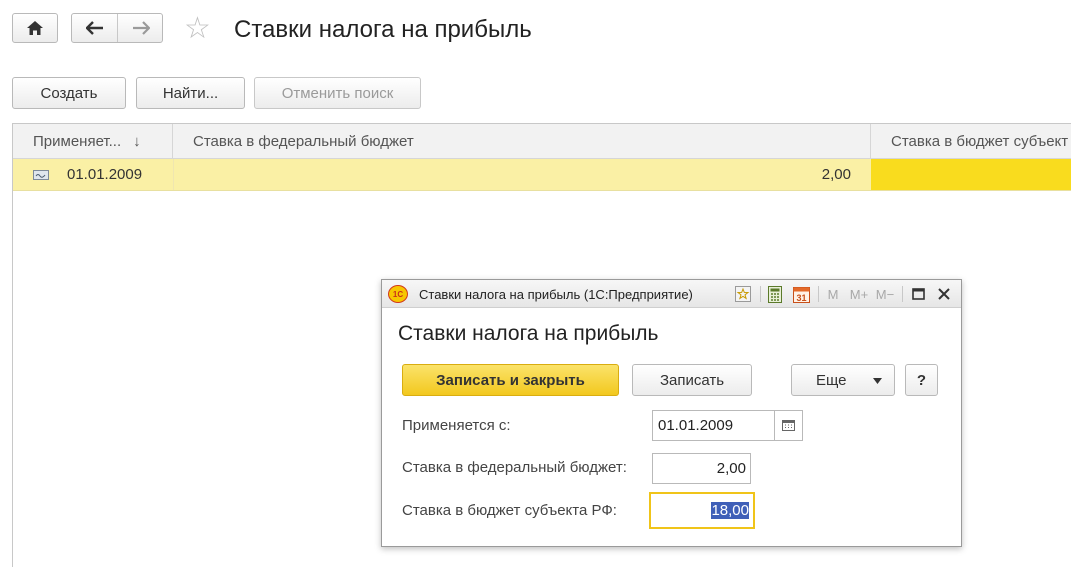 This screenshot has width=1071, height=567. What do you see at coordinates (509, 510) in the screenshot?
I see `regional-rate-label: Ставка в бюджет субъекта РФ:` at bounding box center [509, 510].